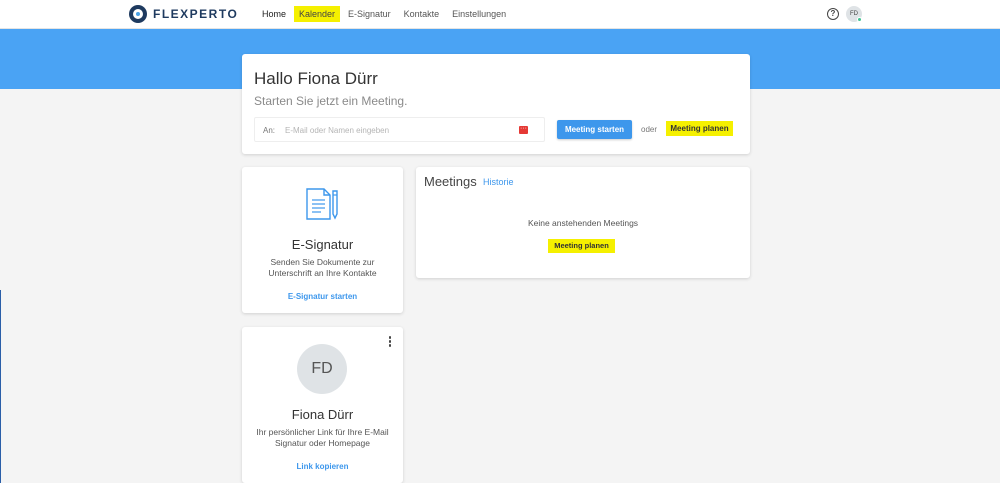 Image resolution: width=1000 pixels, height=483 pixels. Describe the element at coordinates (369, 14) in the screenshot. I see `nav-item-e-signatur: E-Signatur` at that location.